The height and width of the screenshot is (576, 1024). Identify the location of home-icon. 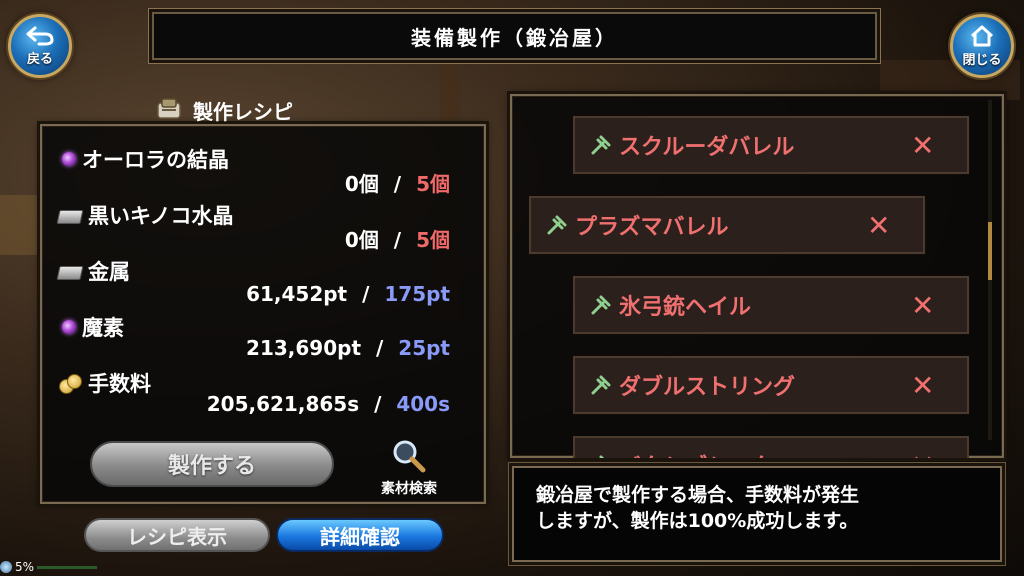
(982, 35).